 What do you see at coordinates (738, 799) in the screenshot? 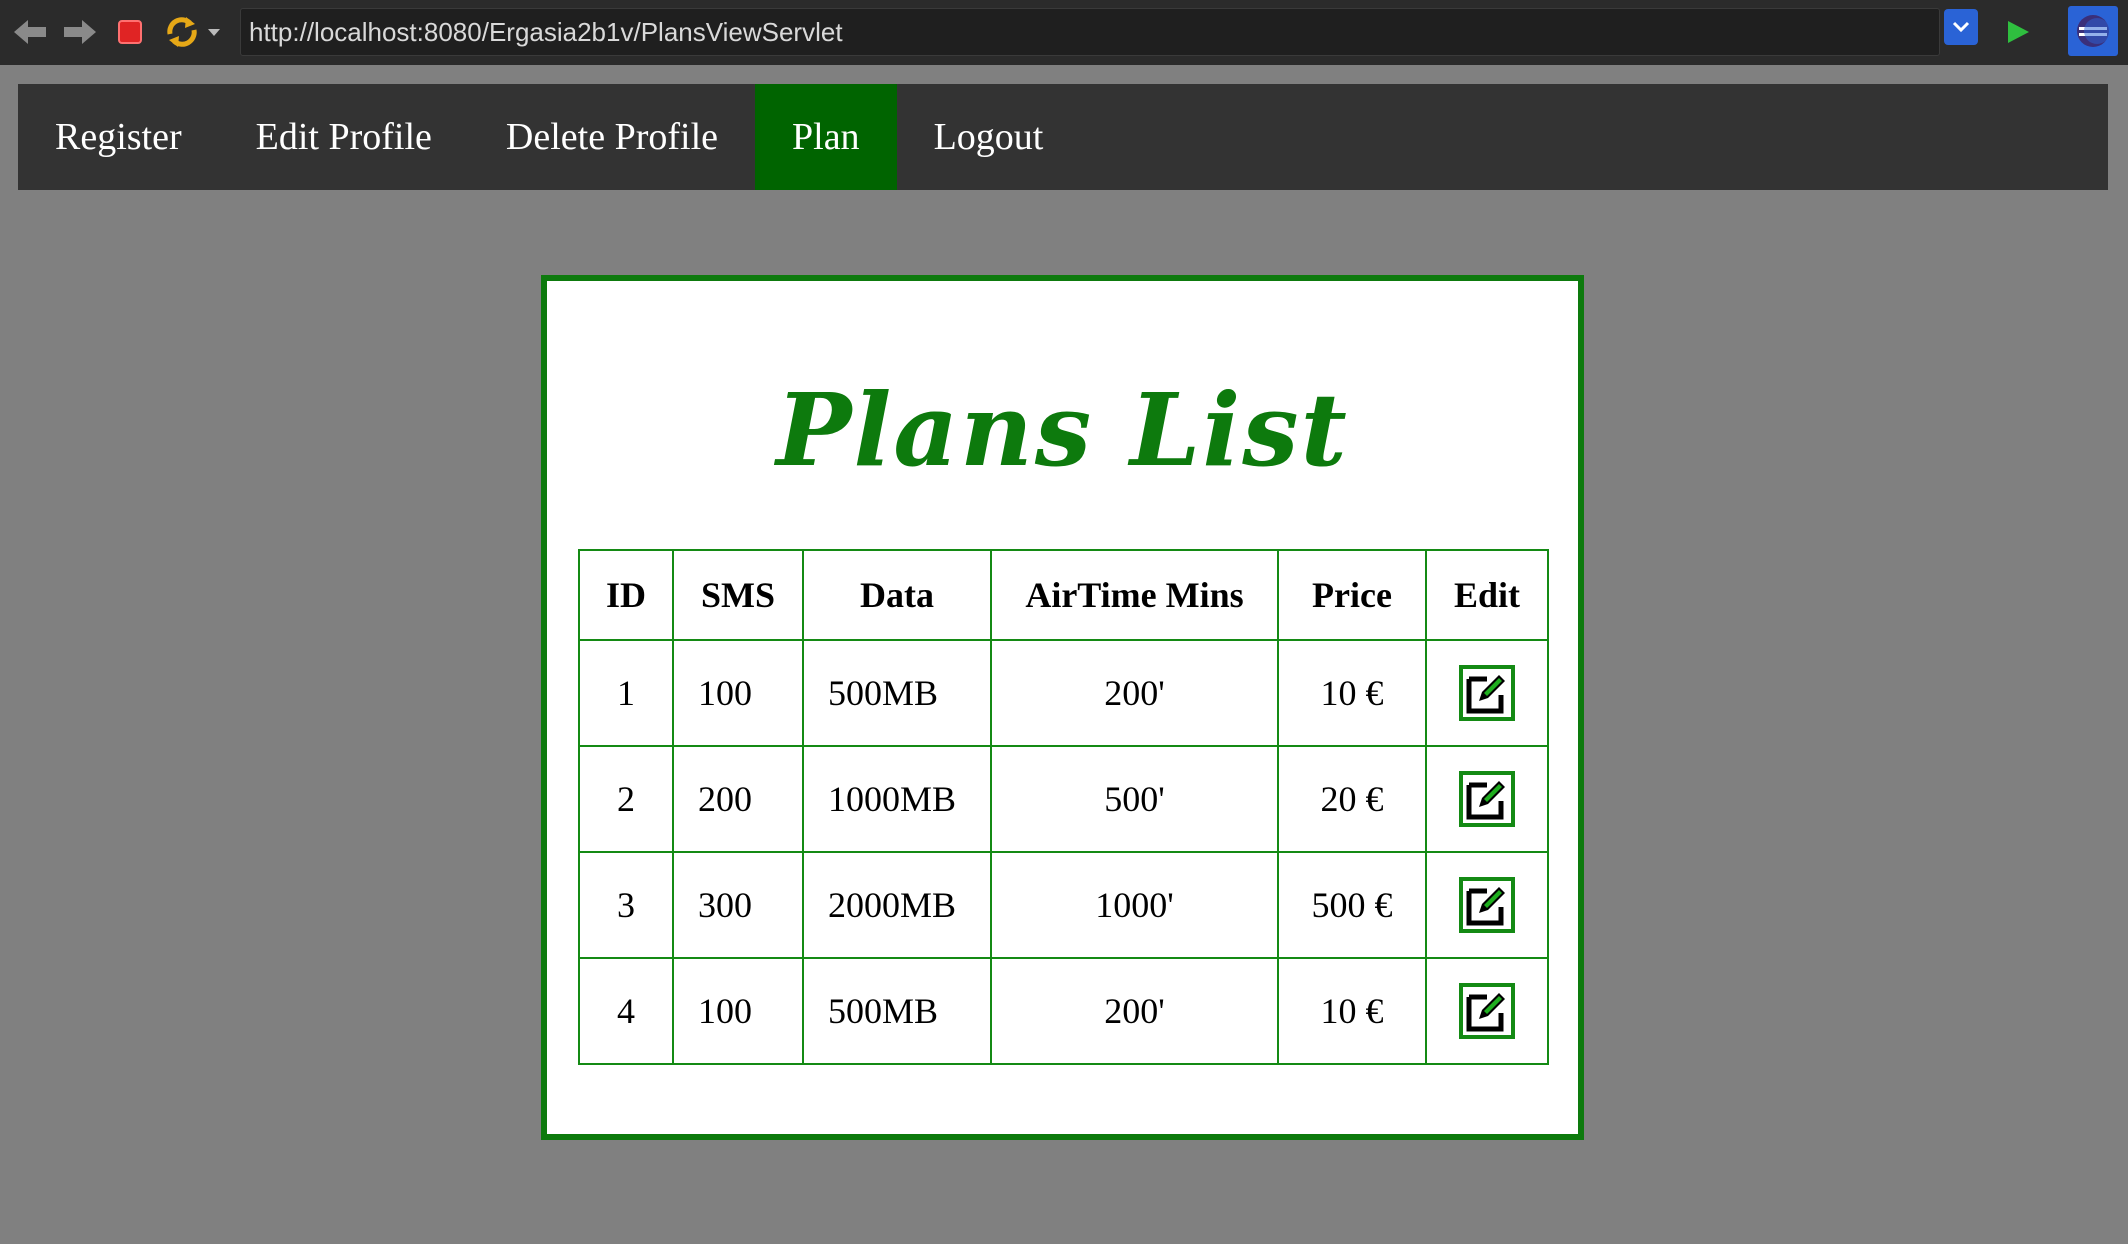
I see `cell-sms: 200` at bounding box center [738, 799].